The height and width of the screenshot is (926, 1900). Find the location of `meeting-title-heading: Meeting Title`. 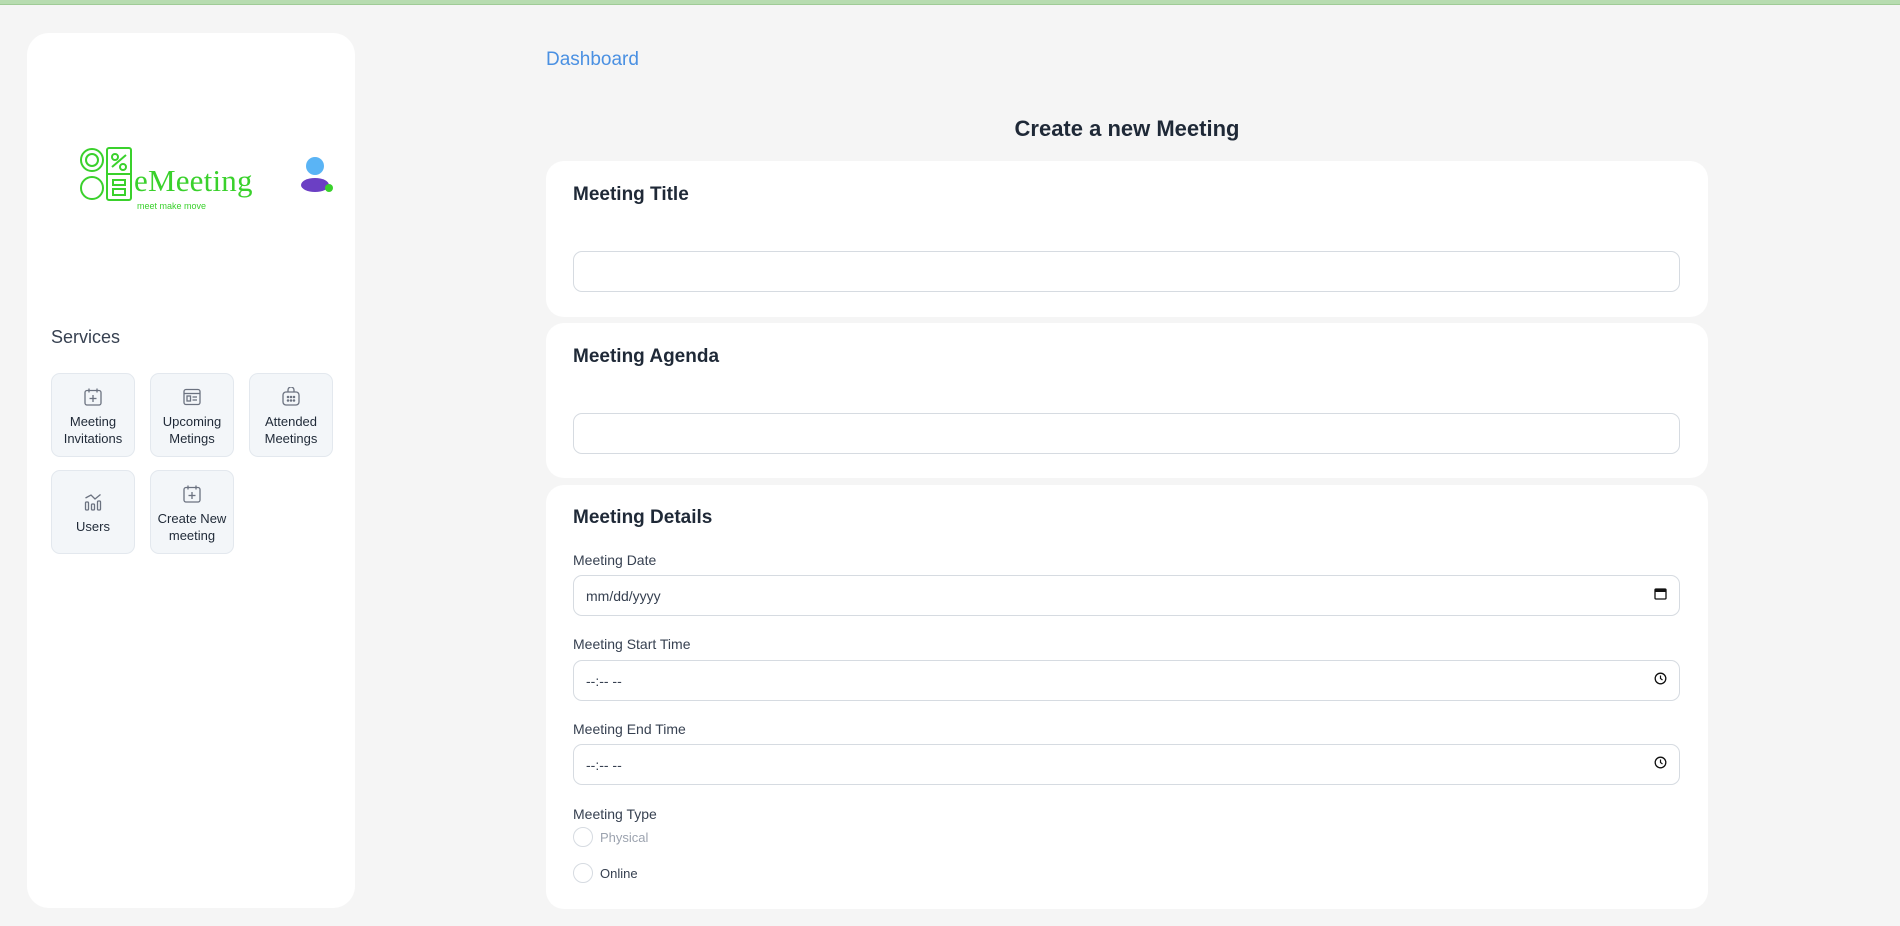

meeting-title-heading: Meeting Title is located at coordinates (631, 194).